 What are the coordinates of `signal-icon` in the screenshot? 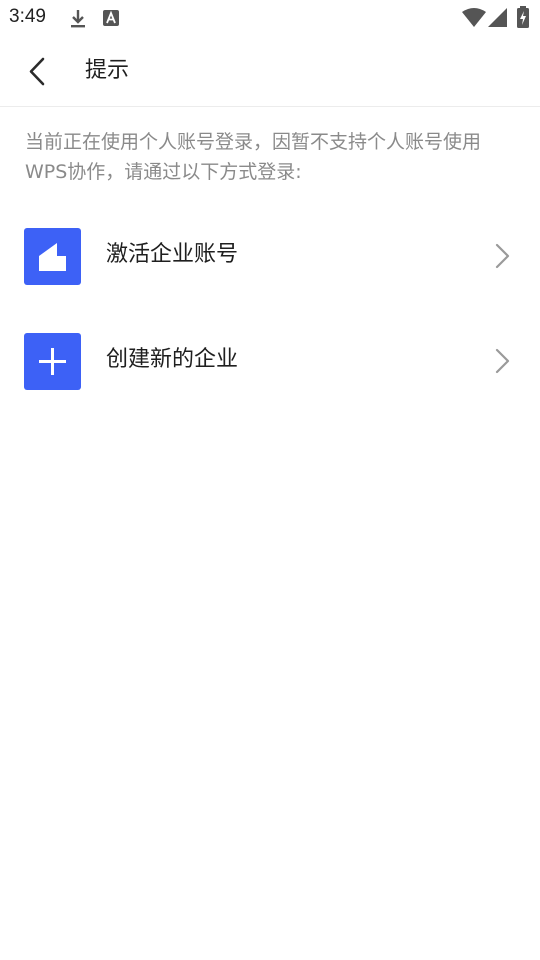 It's located at (497, 17).